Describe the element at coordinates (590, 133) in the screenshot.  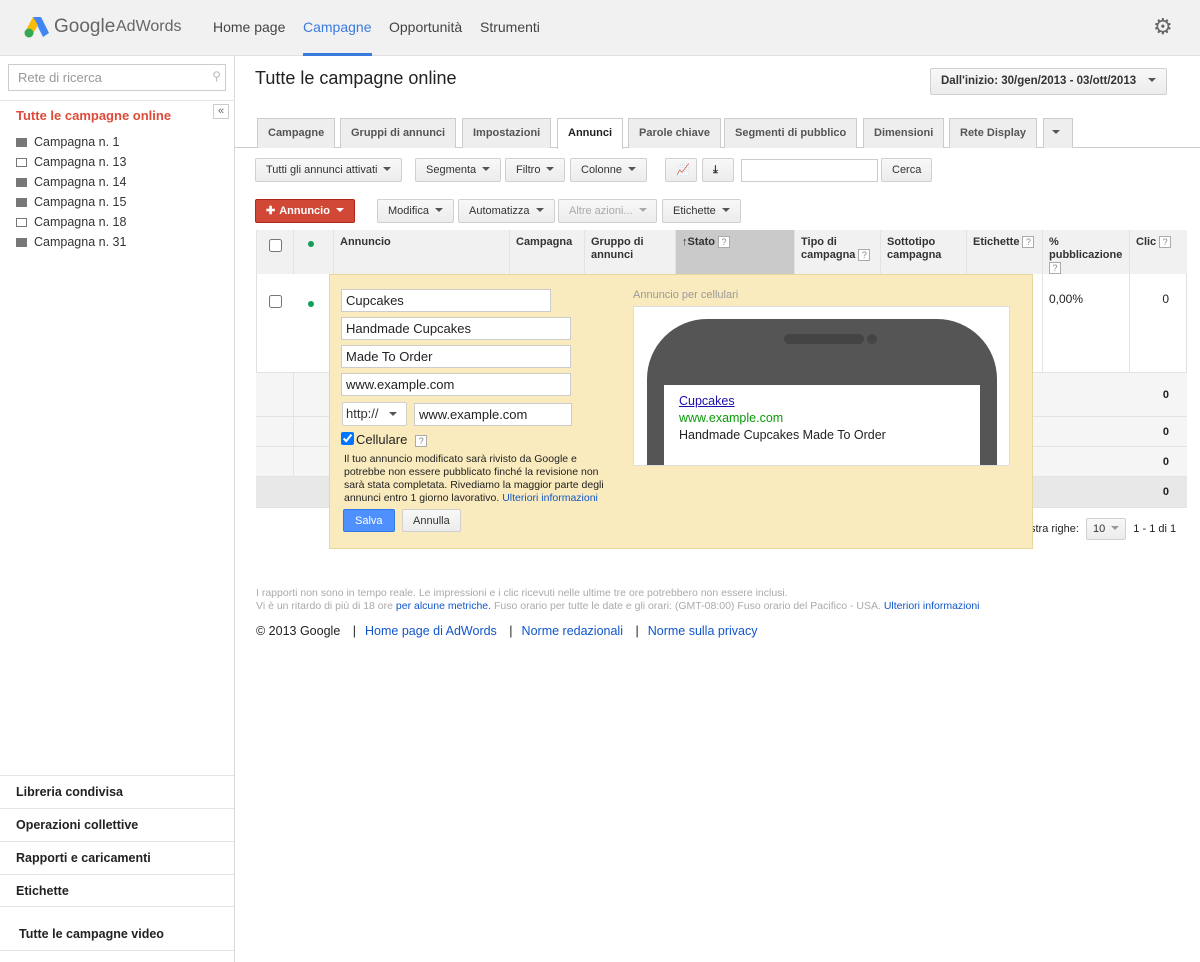
I see `tab-ads: Annunci` at that location.